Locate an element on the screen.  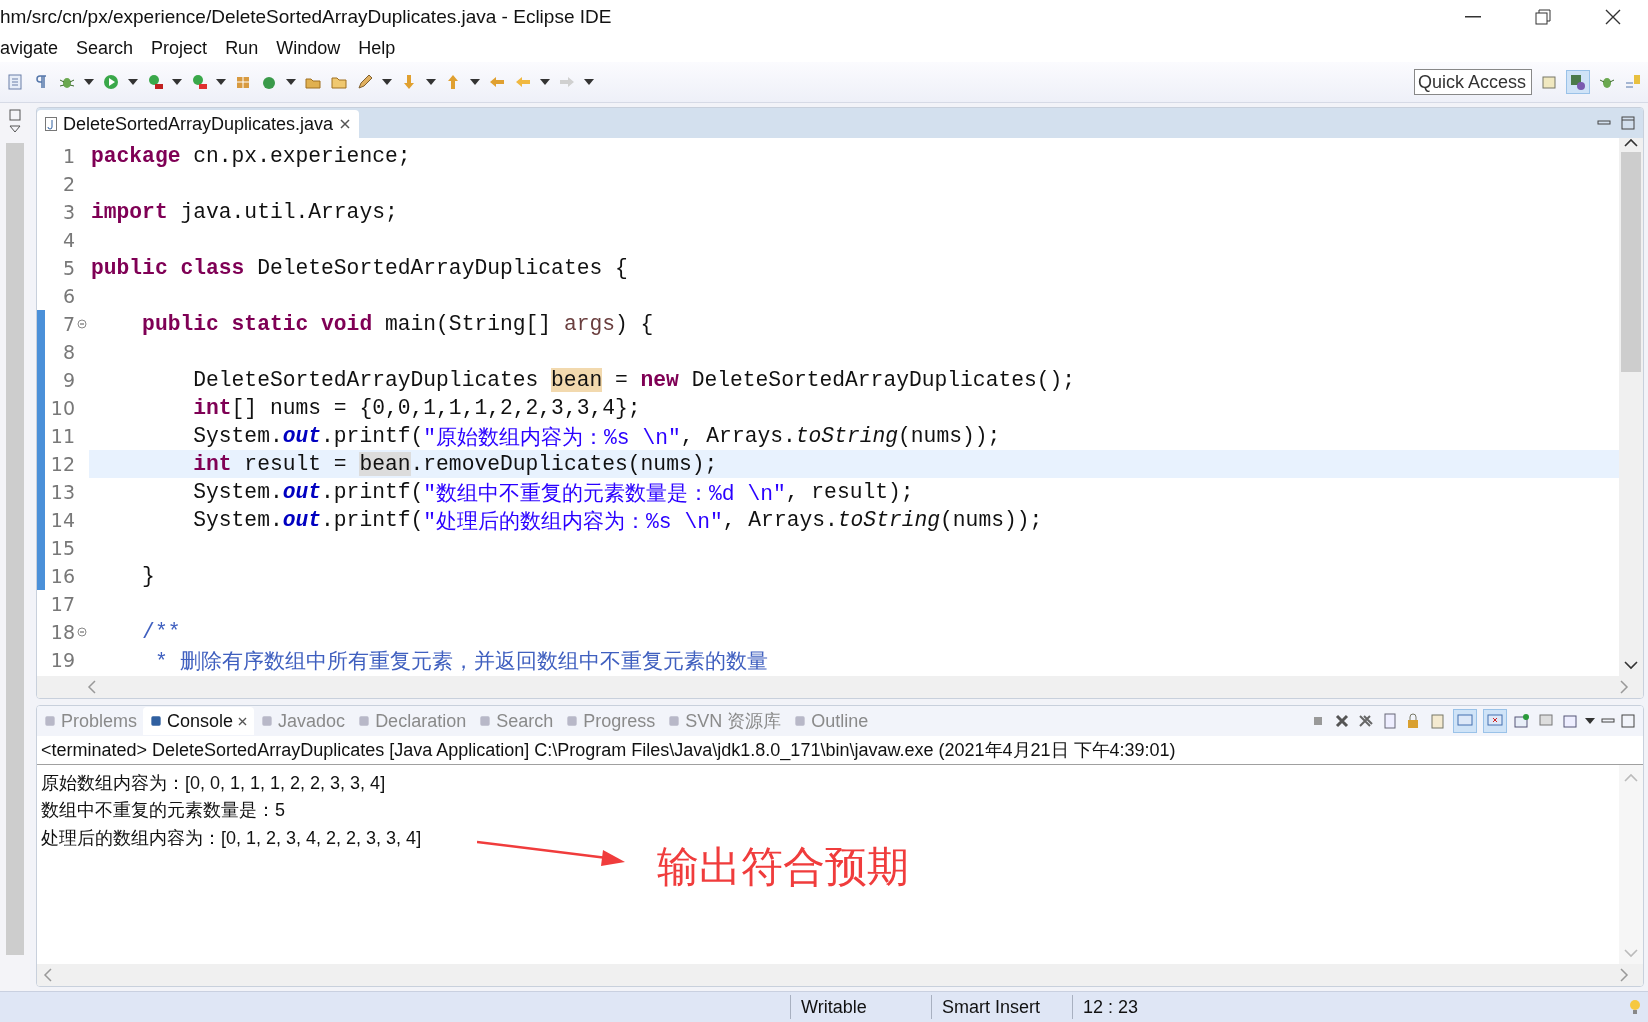
line-number: 5 is located at coordinates (68, 268).